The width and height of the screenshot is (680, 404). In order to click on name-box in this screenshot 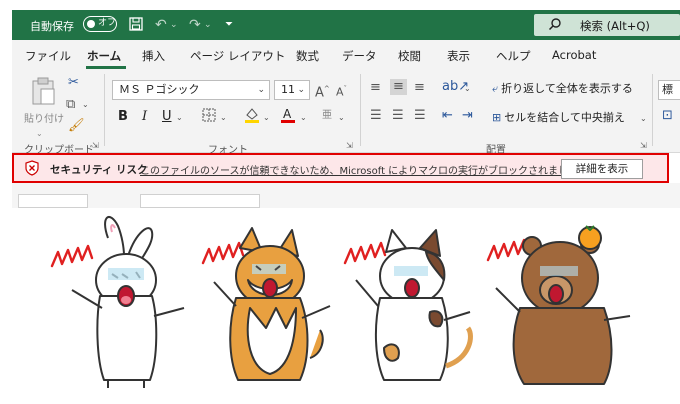, I will do `click(53, 201)`.